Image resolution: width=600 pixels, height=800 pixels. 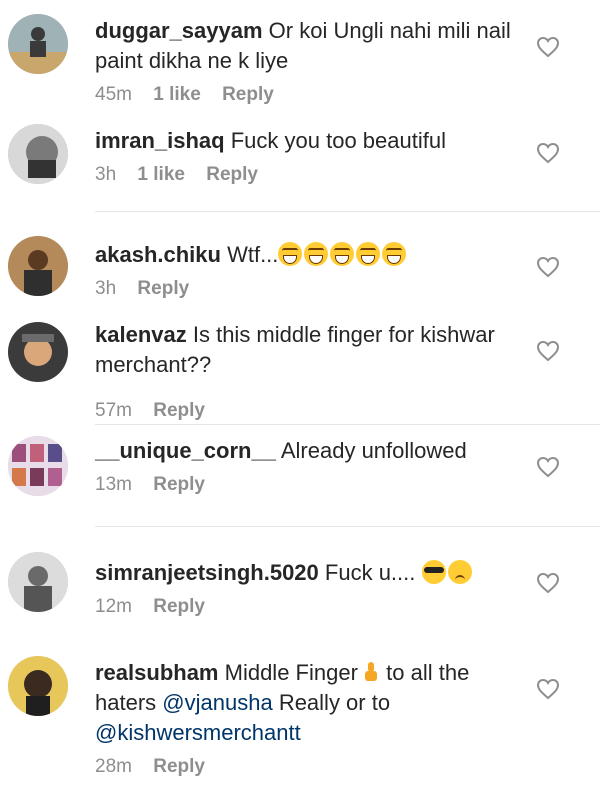 I want to click on comment-time: 57m, so click(x=113, y=410).